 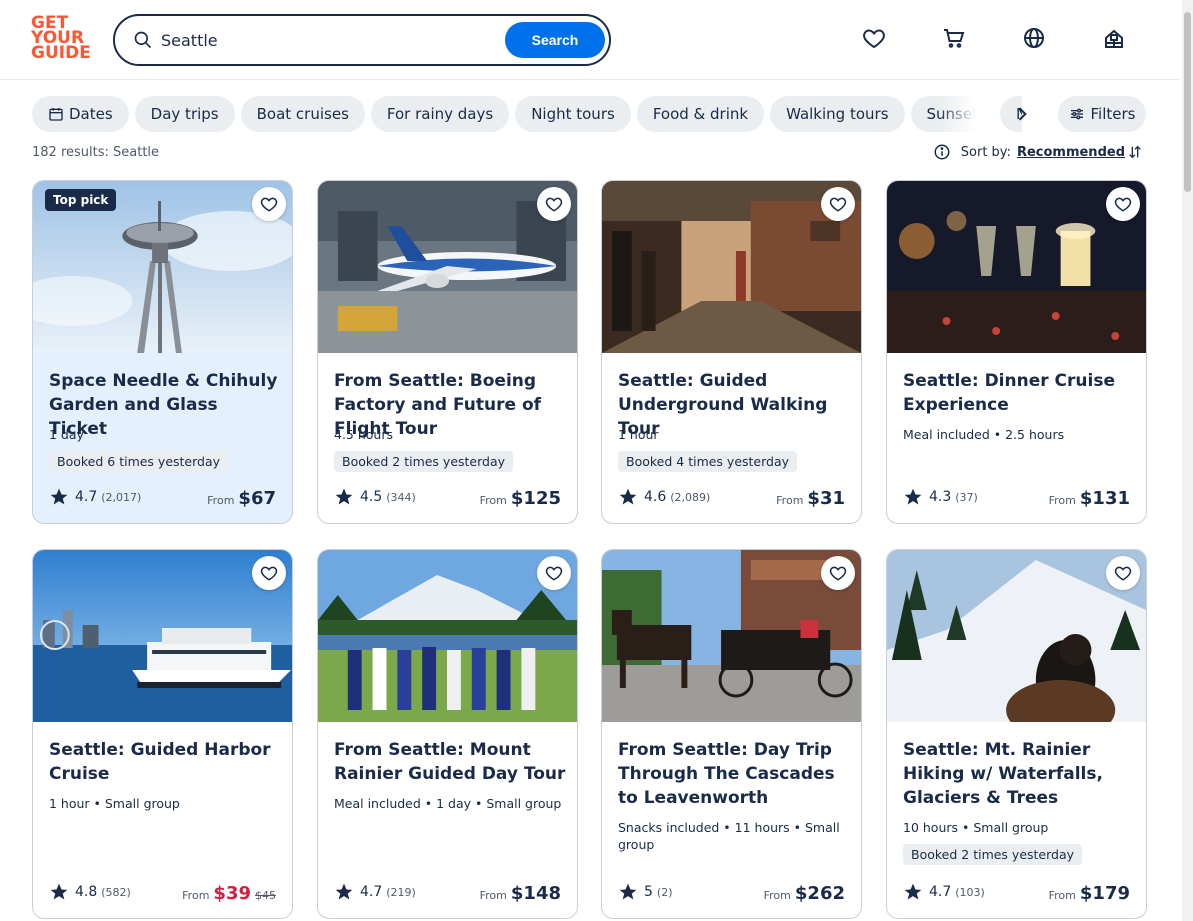 I want to click on rating: 4.7 (103), so click(x=944, y=892).